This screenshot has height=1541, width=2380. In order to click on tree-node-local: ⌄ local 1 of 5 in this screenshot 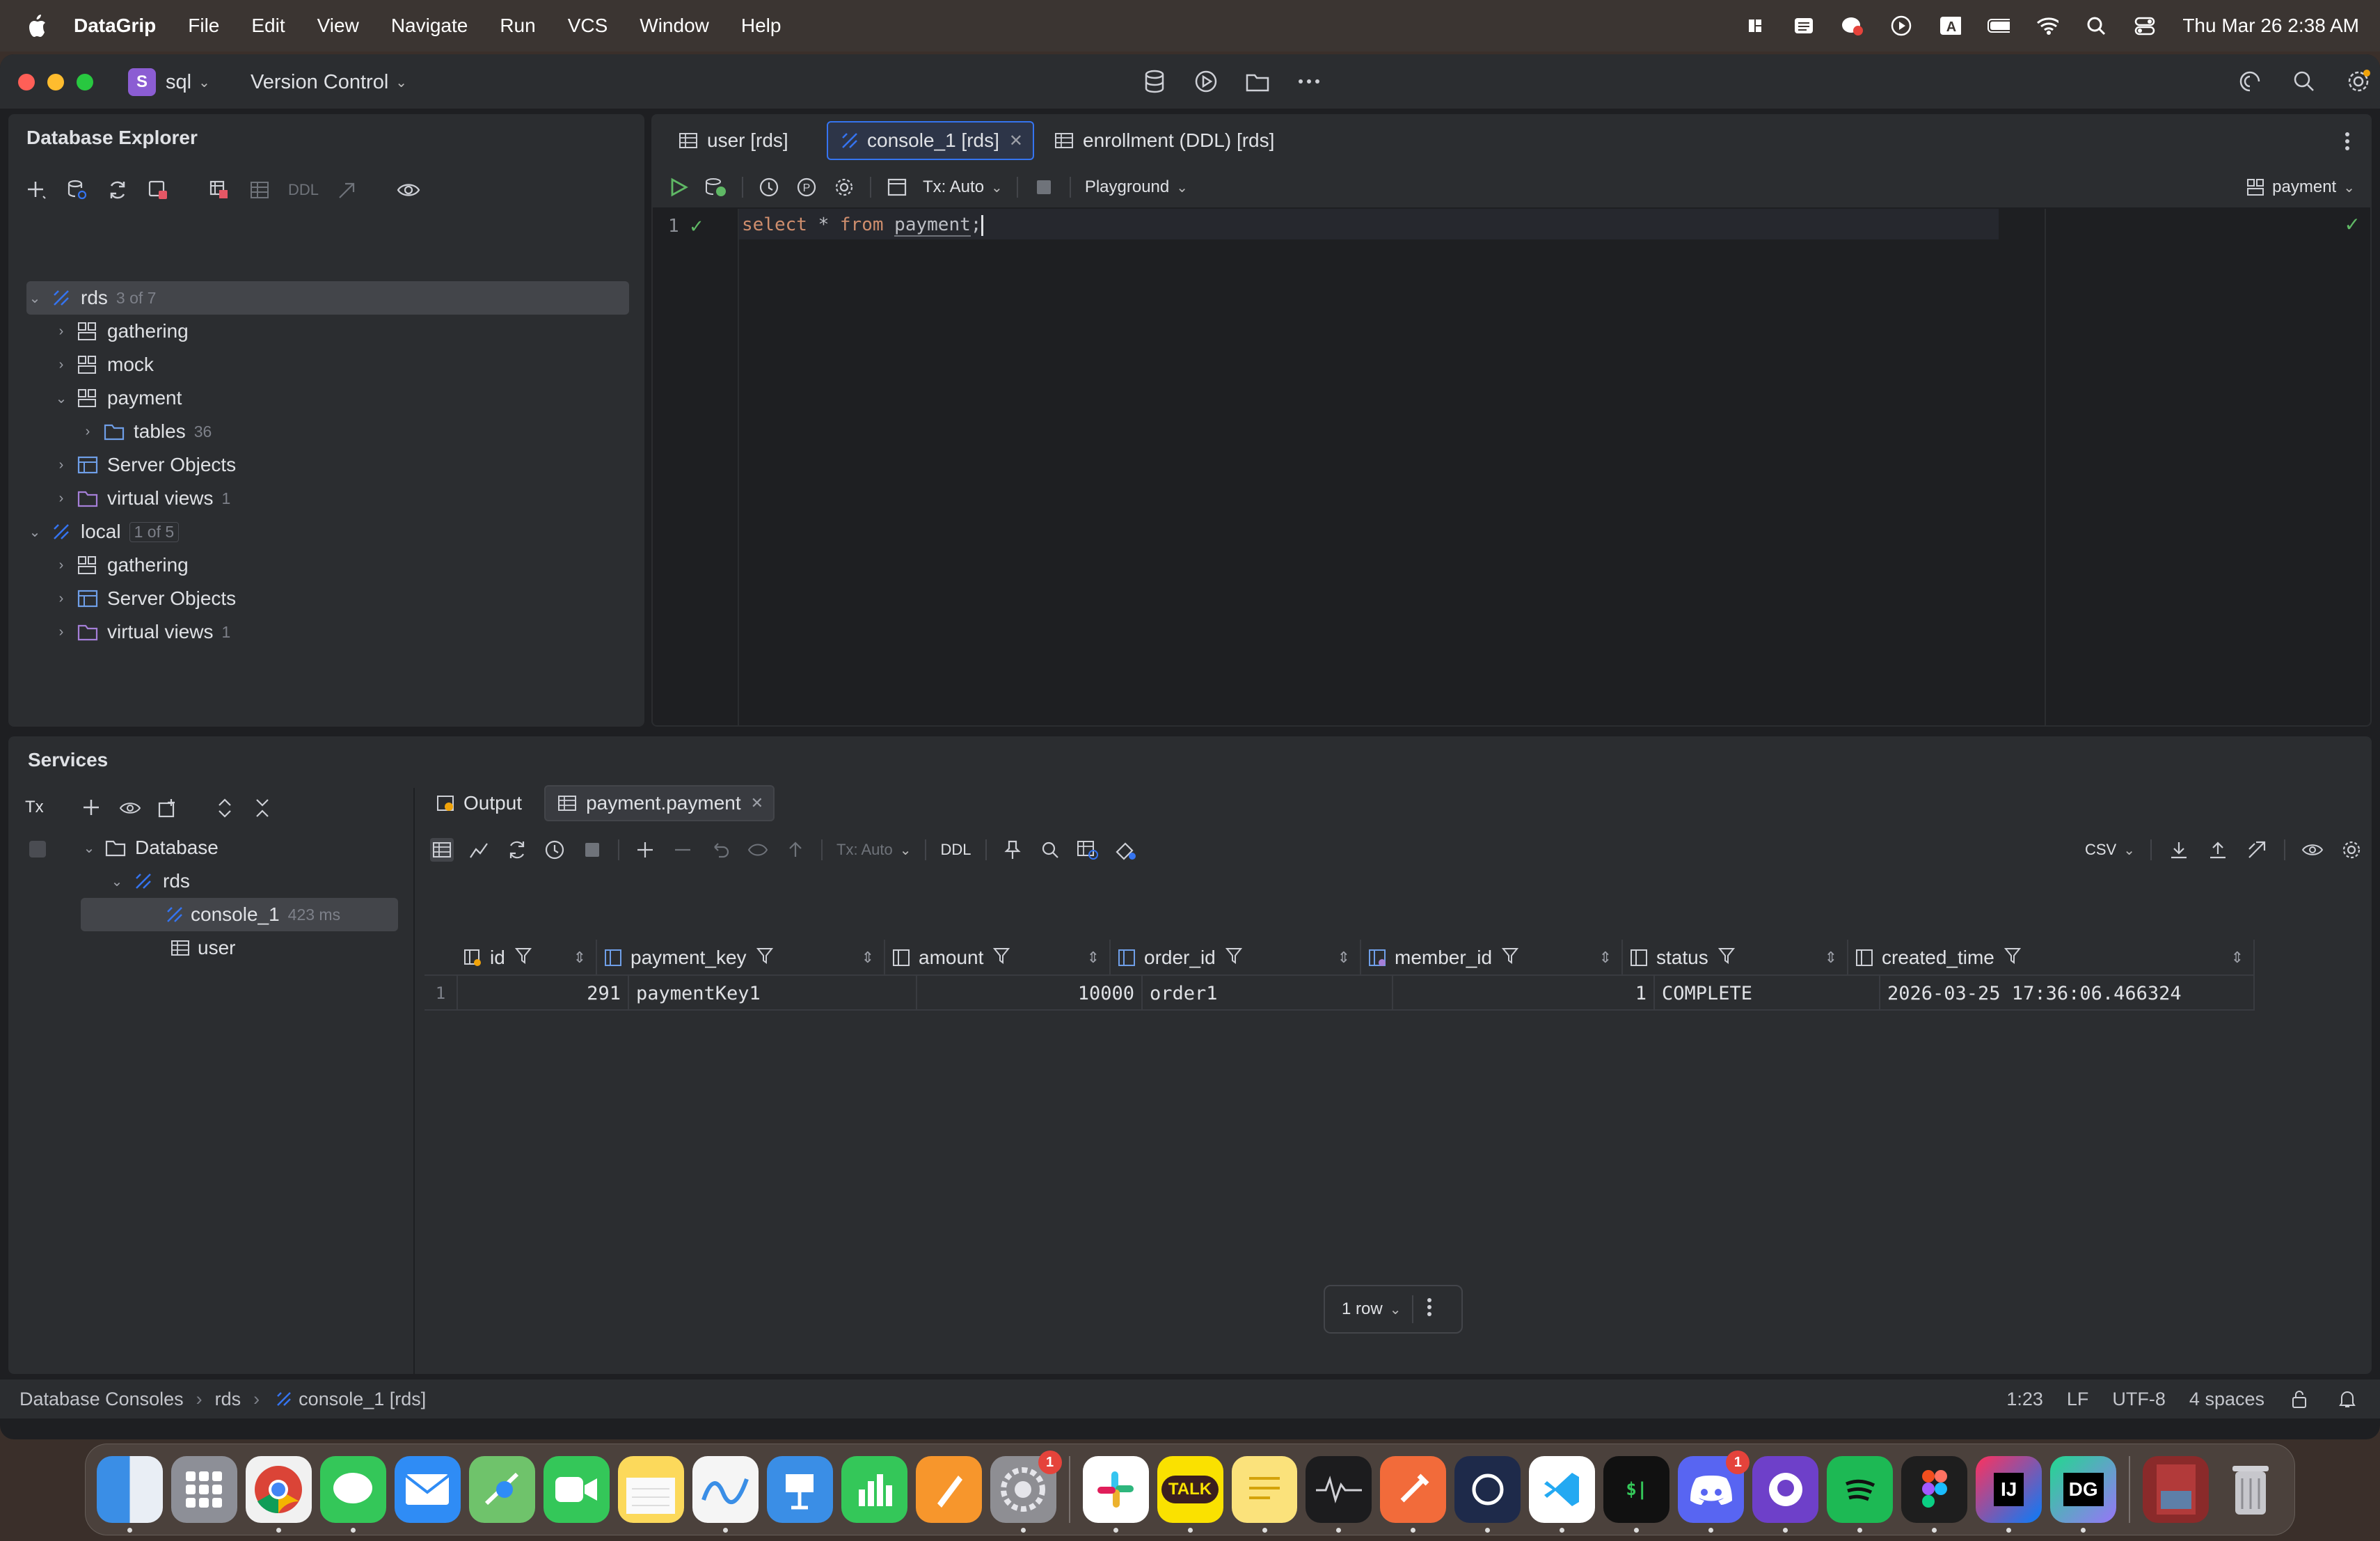, I will do `click(339, 531)`.